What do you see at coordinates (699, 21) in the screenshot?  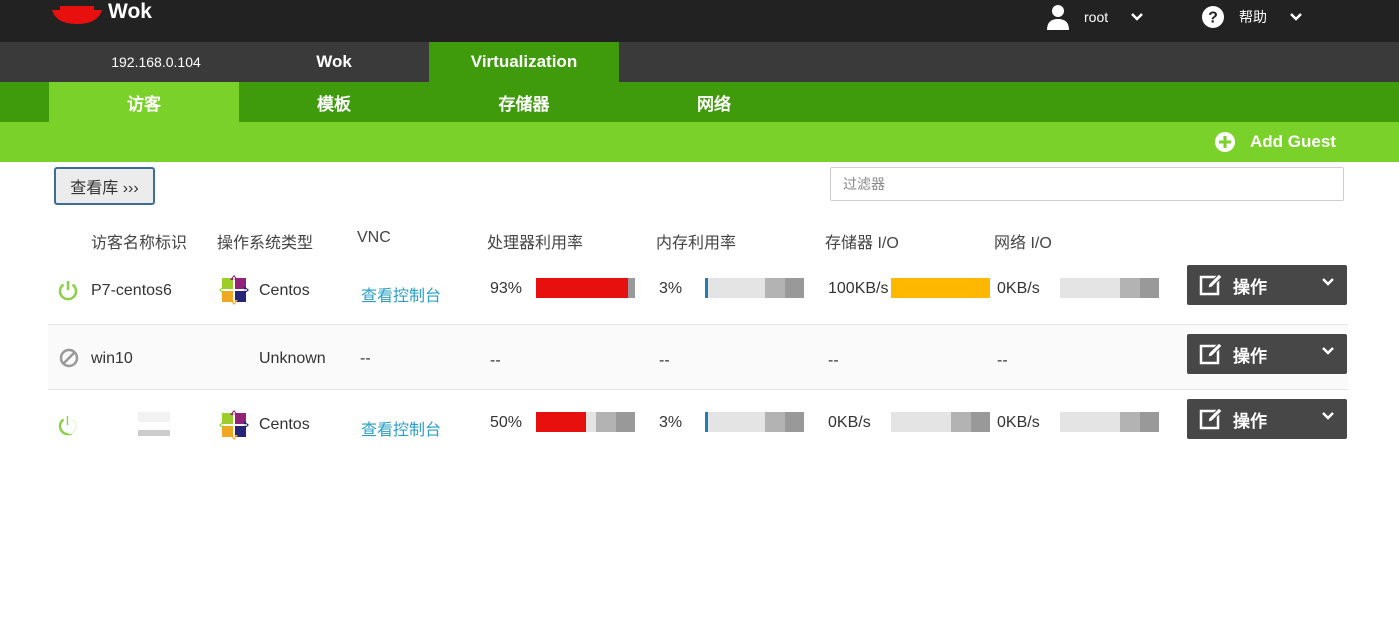 I see `top-bar: Wok root ? 帮助` at bounding box center [699, 21].